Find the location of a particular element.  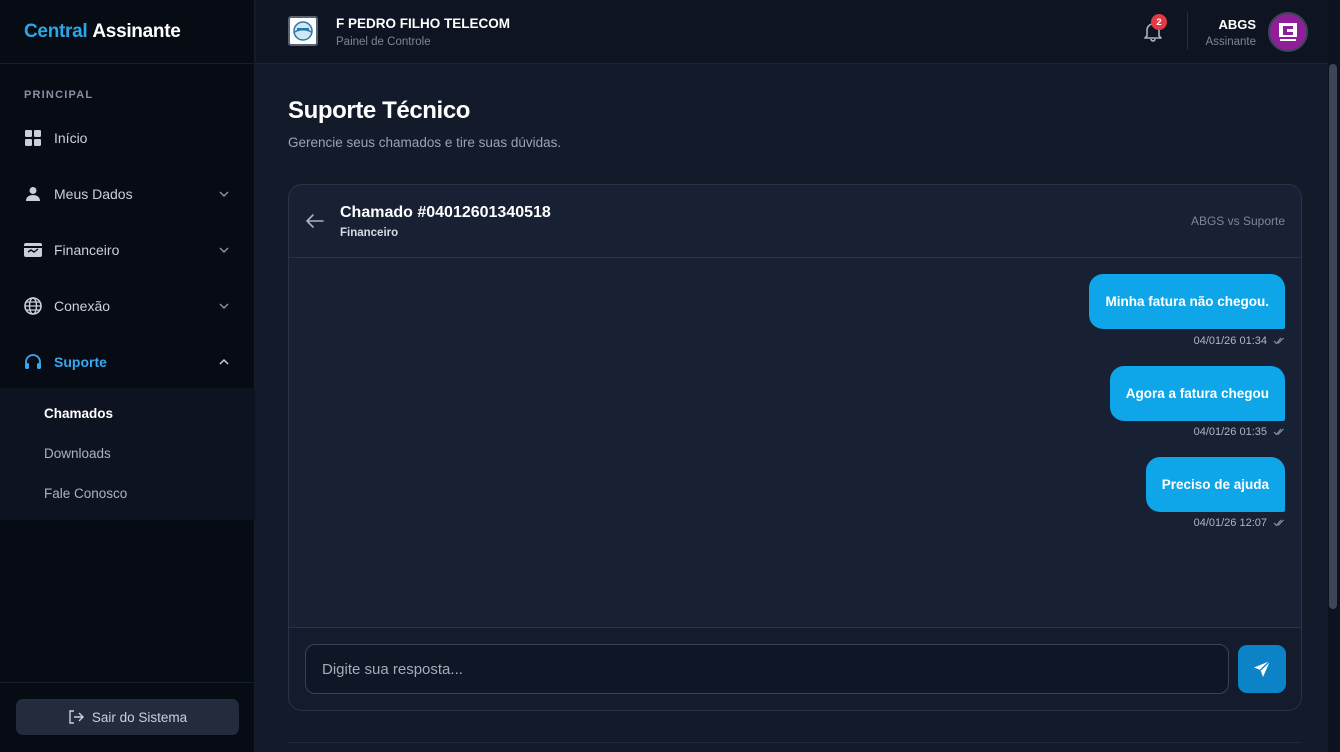

headset-icon is located at coordinates (33, 362).